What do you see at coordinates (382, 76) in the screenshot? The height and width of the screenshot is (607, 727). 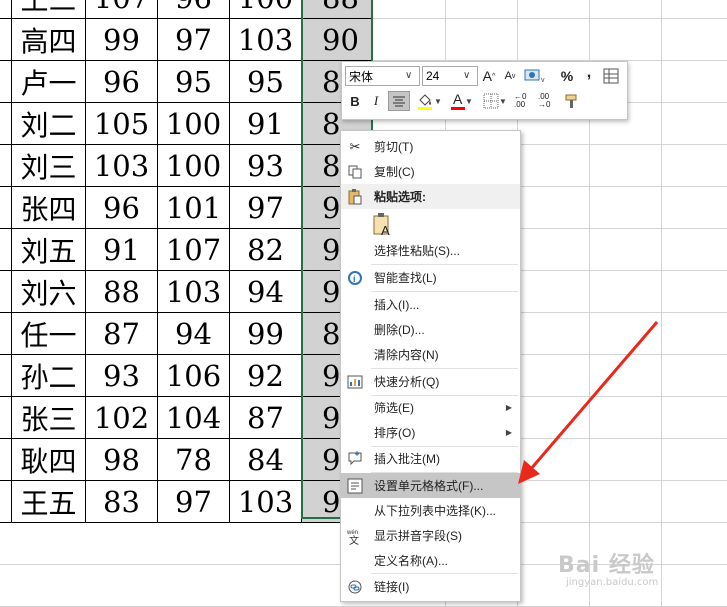 I see `font-name-combo: 宋体 ∨` at bounding box center [382, 76].